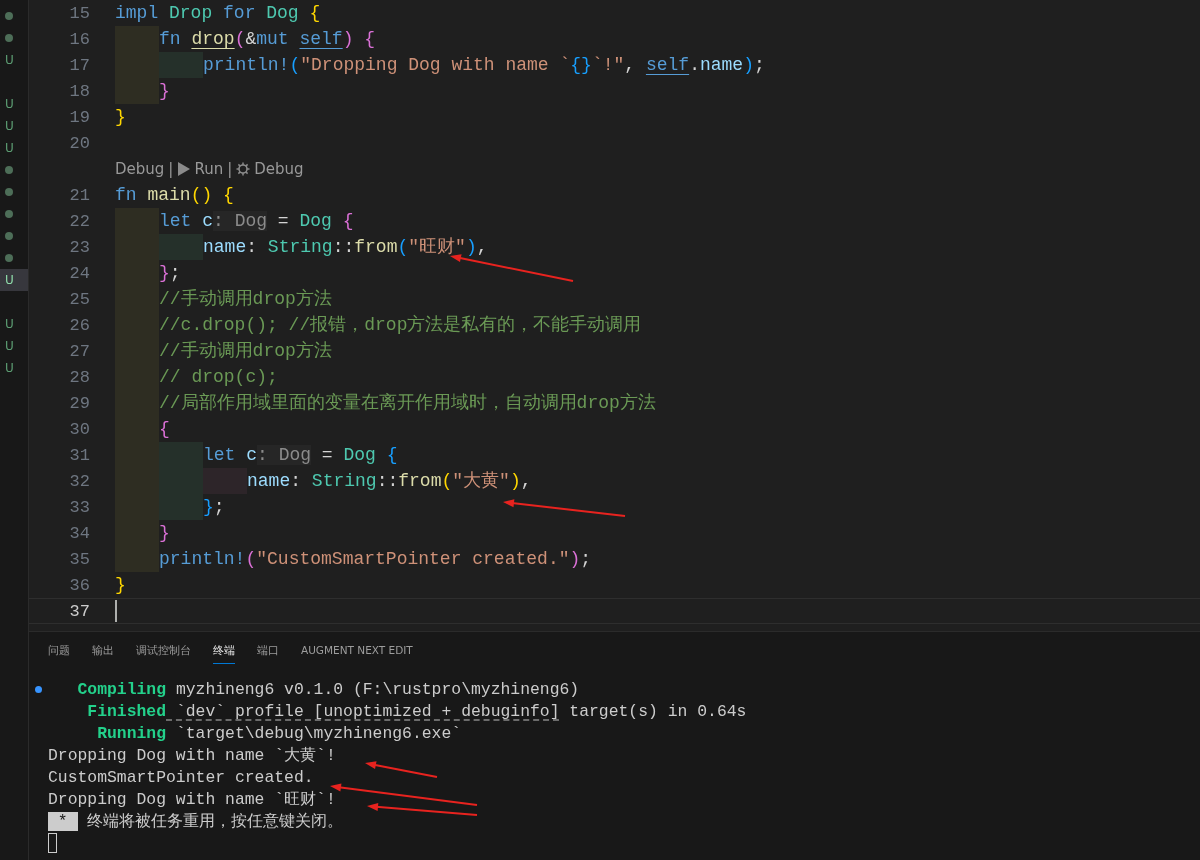 The width and height of the screenshot is (1200, 860). I want to click on task-badge: *, so click(63, 821).